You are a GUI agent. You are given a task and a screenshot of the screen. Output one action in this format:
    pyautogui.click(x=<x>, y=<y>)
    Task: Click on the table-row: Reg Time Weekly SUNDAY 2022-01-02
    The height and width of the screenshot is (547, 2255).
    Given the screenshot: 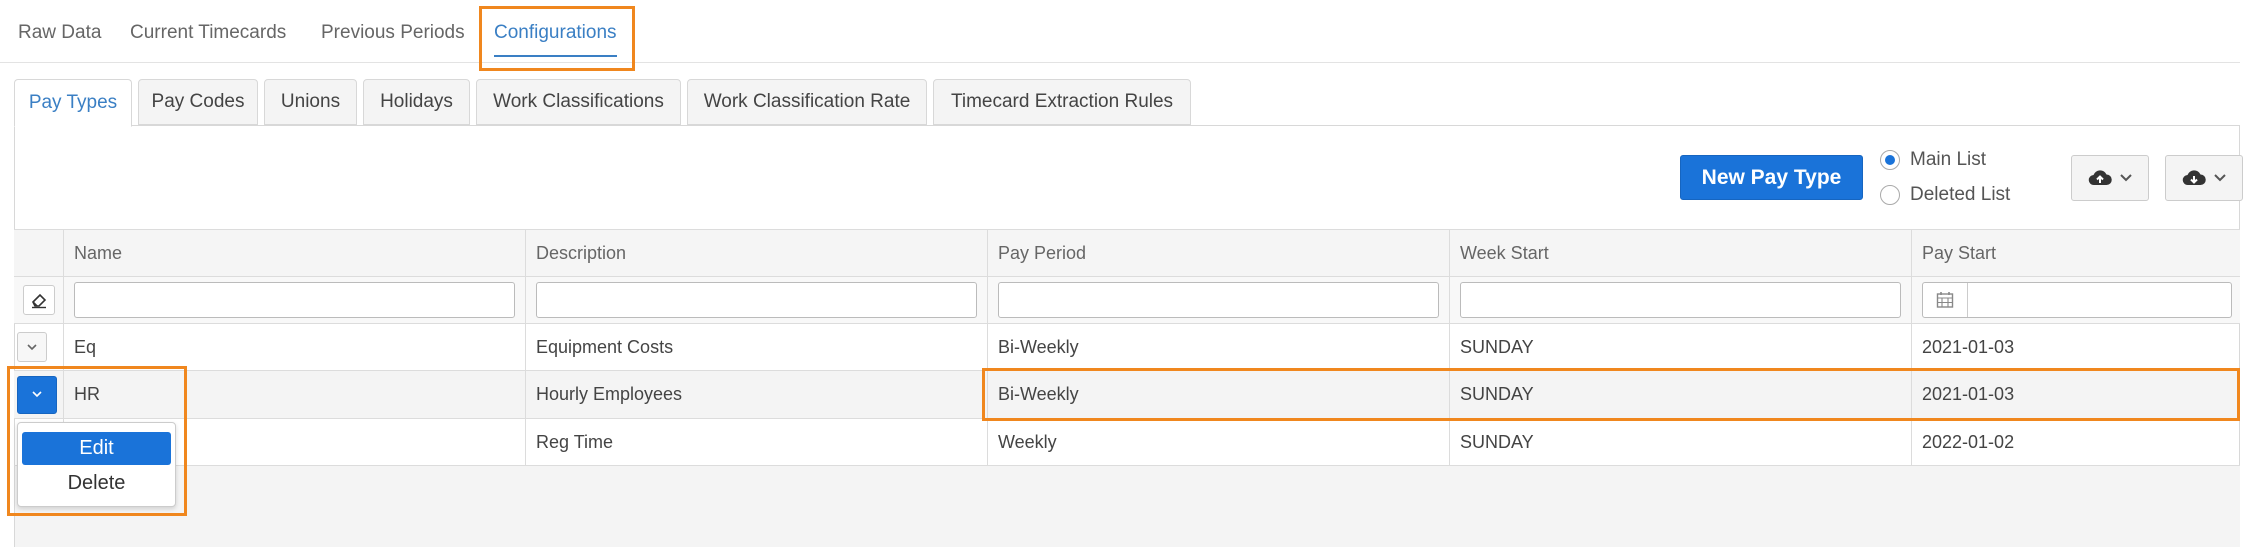 What is the action you would take?
    pyautogui.click(x=1127, y=442)
    